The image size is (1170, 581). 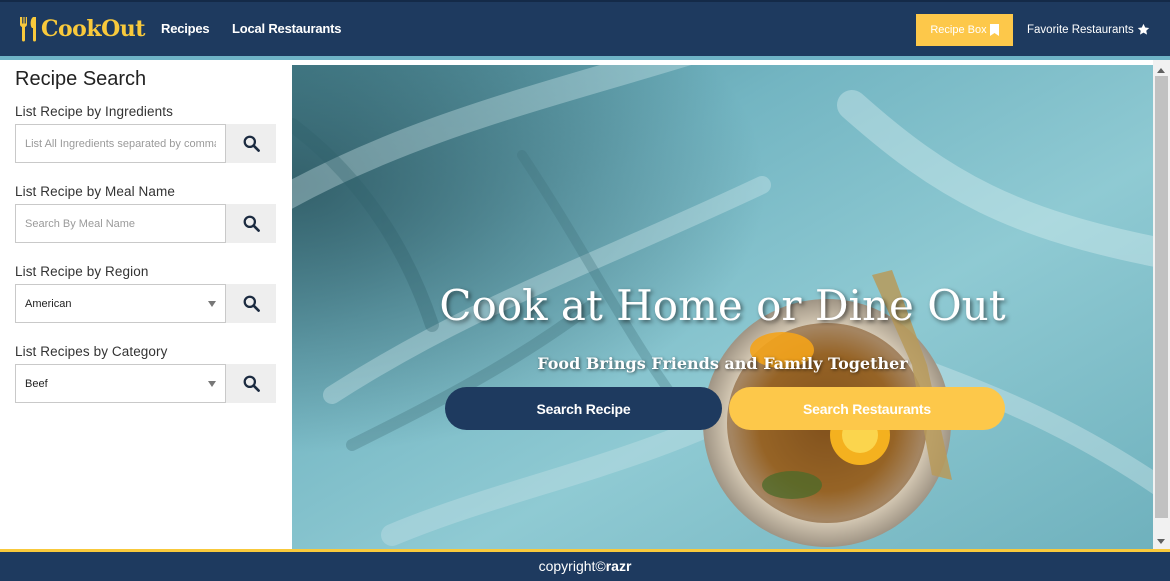 I want to click on brand-logo: CookOut, so click(x=81, y=29).